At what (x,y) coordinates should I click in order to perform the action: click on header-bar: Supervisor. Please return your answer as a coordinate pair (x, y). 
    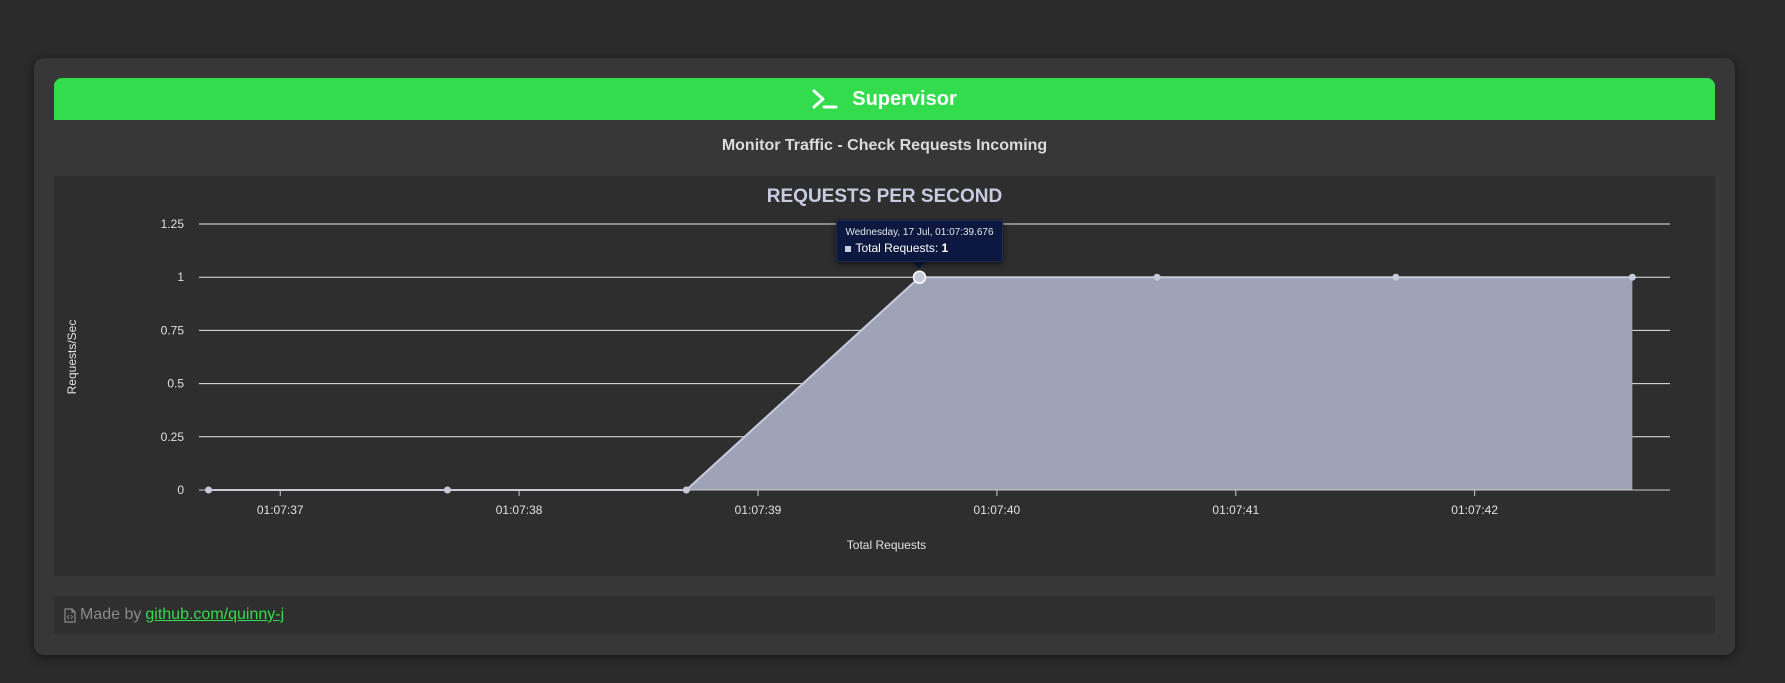
    Looking at the image, I should click on (884, 99).